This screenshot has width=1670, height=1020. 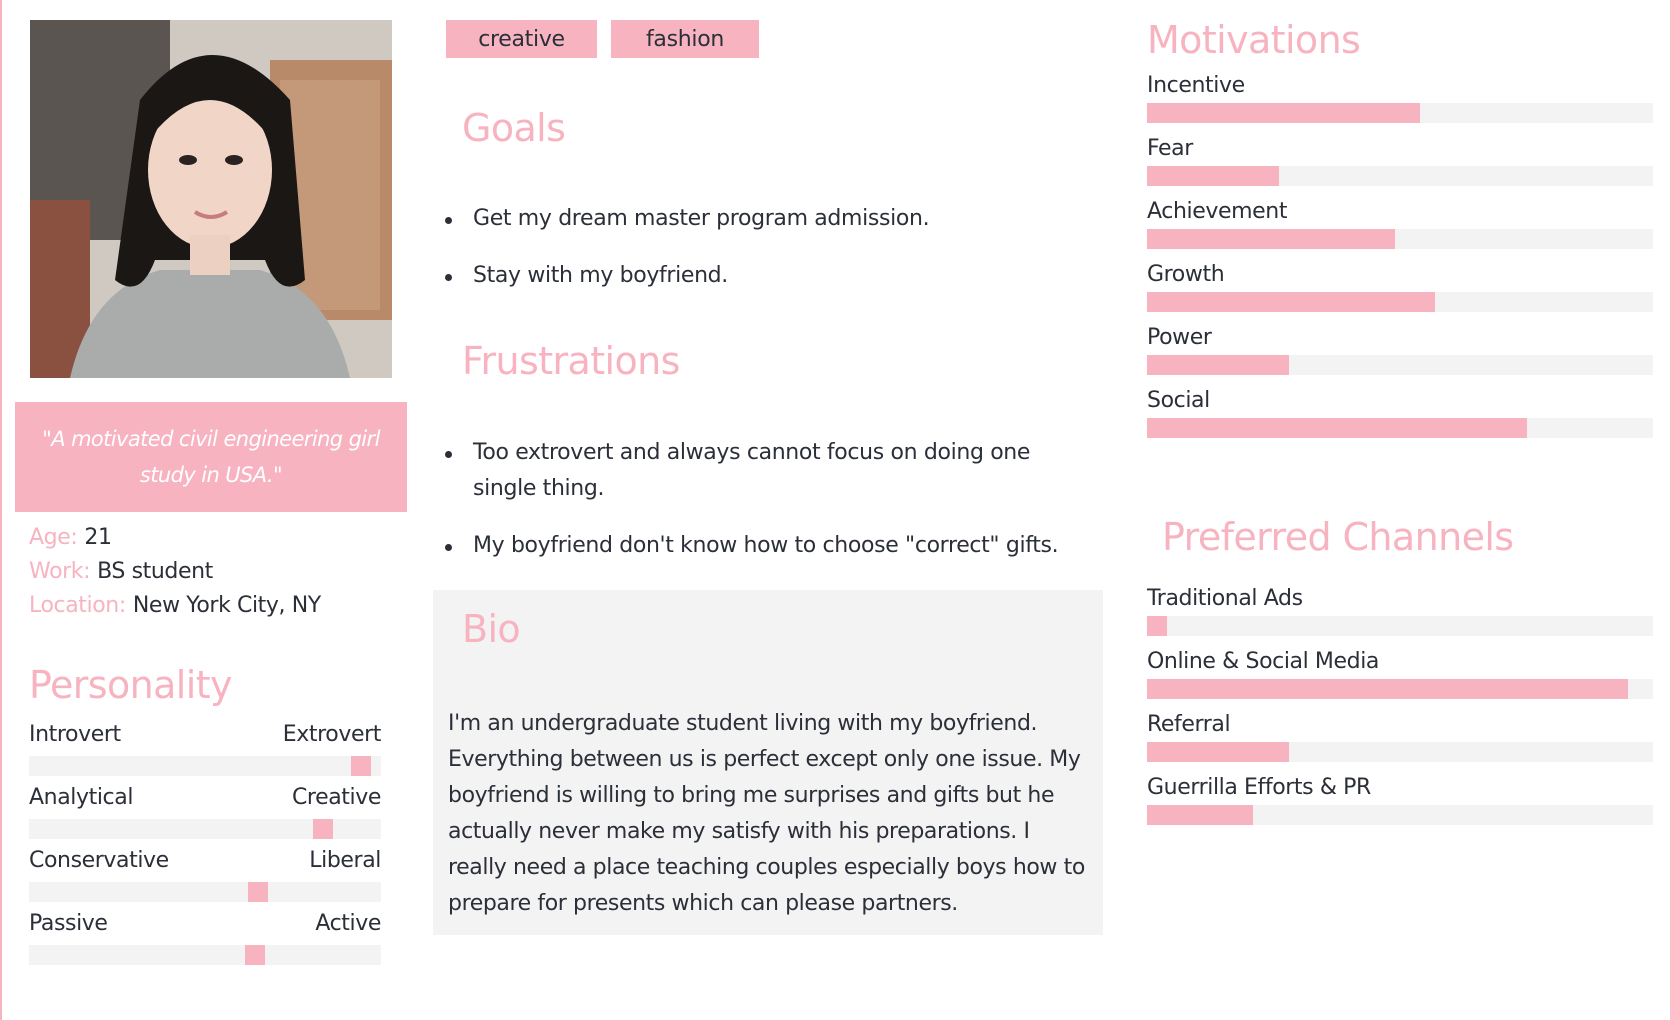 What do you see at coordinates (685, 39) in the screenshot?
I see `tag-fashion: fashion` at bounding box center [685, 39].